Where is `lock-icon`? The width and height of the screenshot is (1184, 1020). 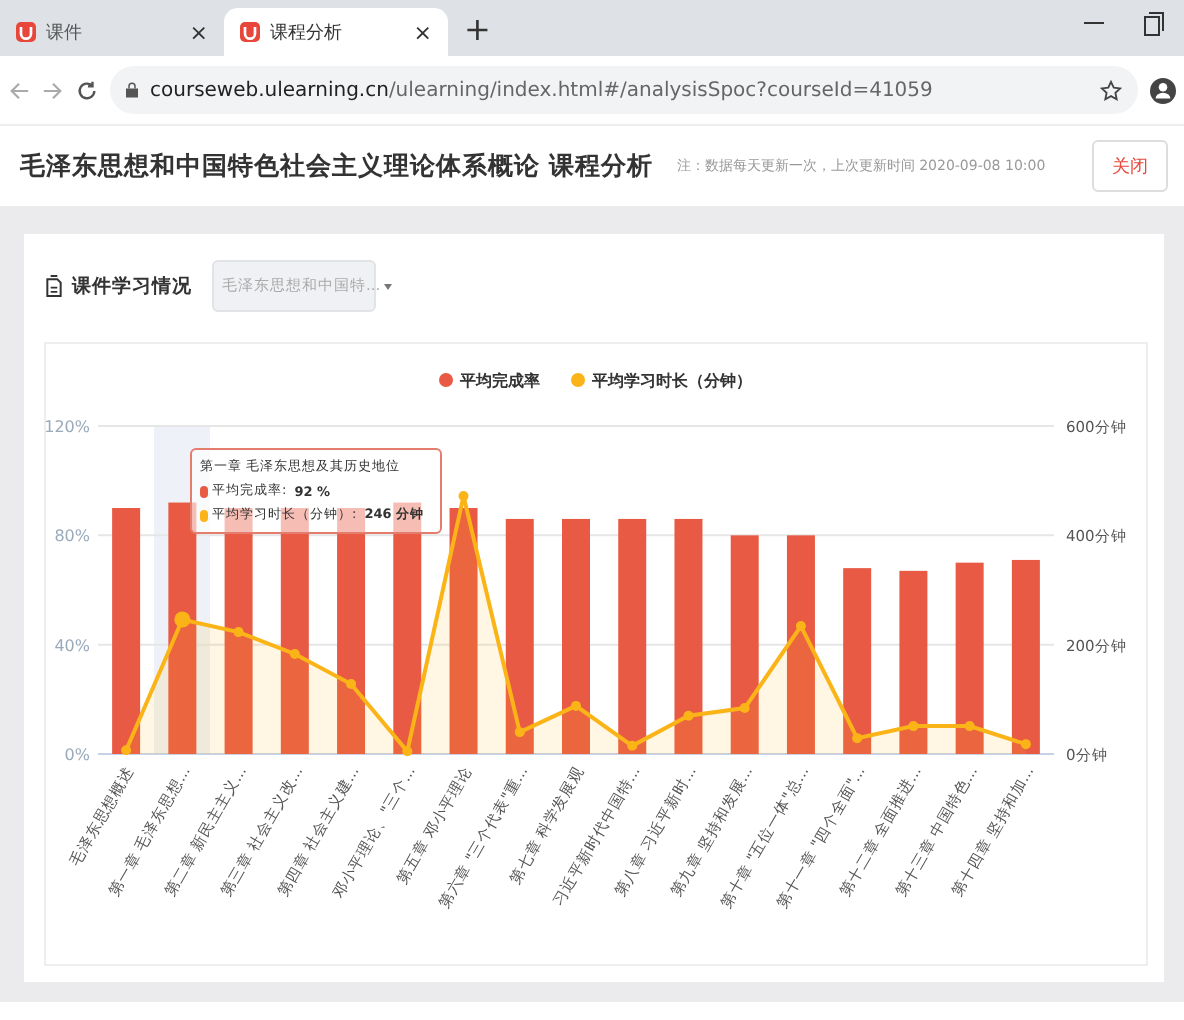 lock-icon is located at coordinates (132, 90).